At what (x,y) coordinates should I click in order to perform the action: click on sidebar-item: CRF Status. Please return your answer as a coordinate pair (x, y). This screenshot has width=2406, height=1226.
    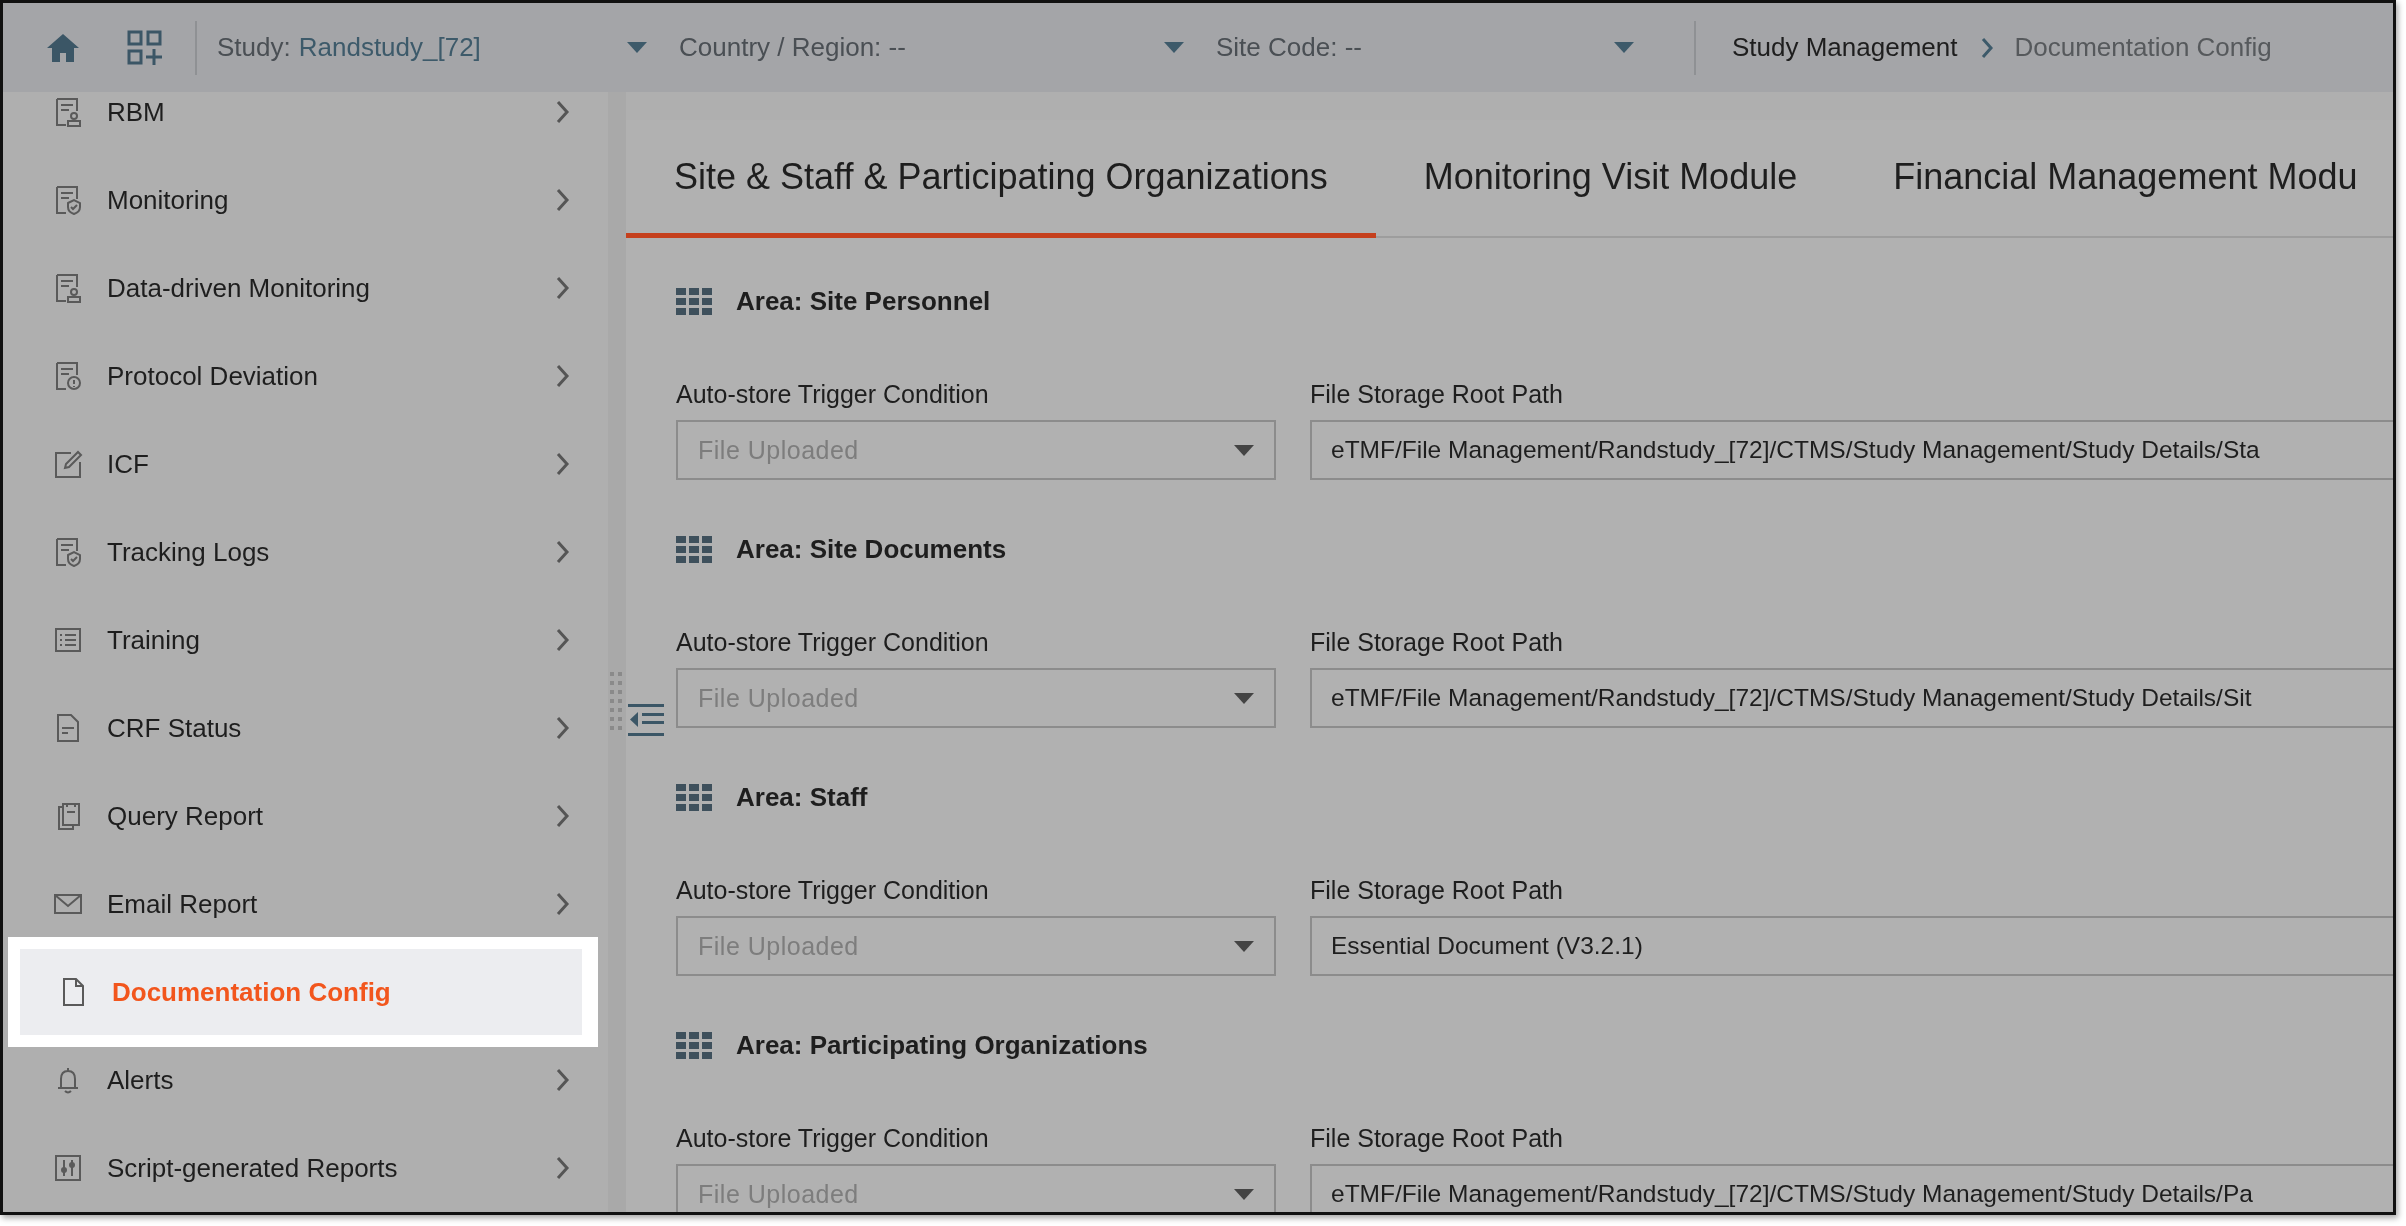
    Looking at the image, I should click on (305, 728).